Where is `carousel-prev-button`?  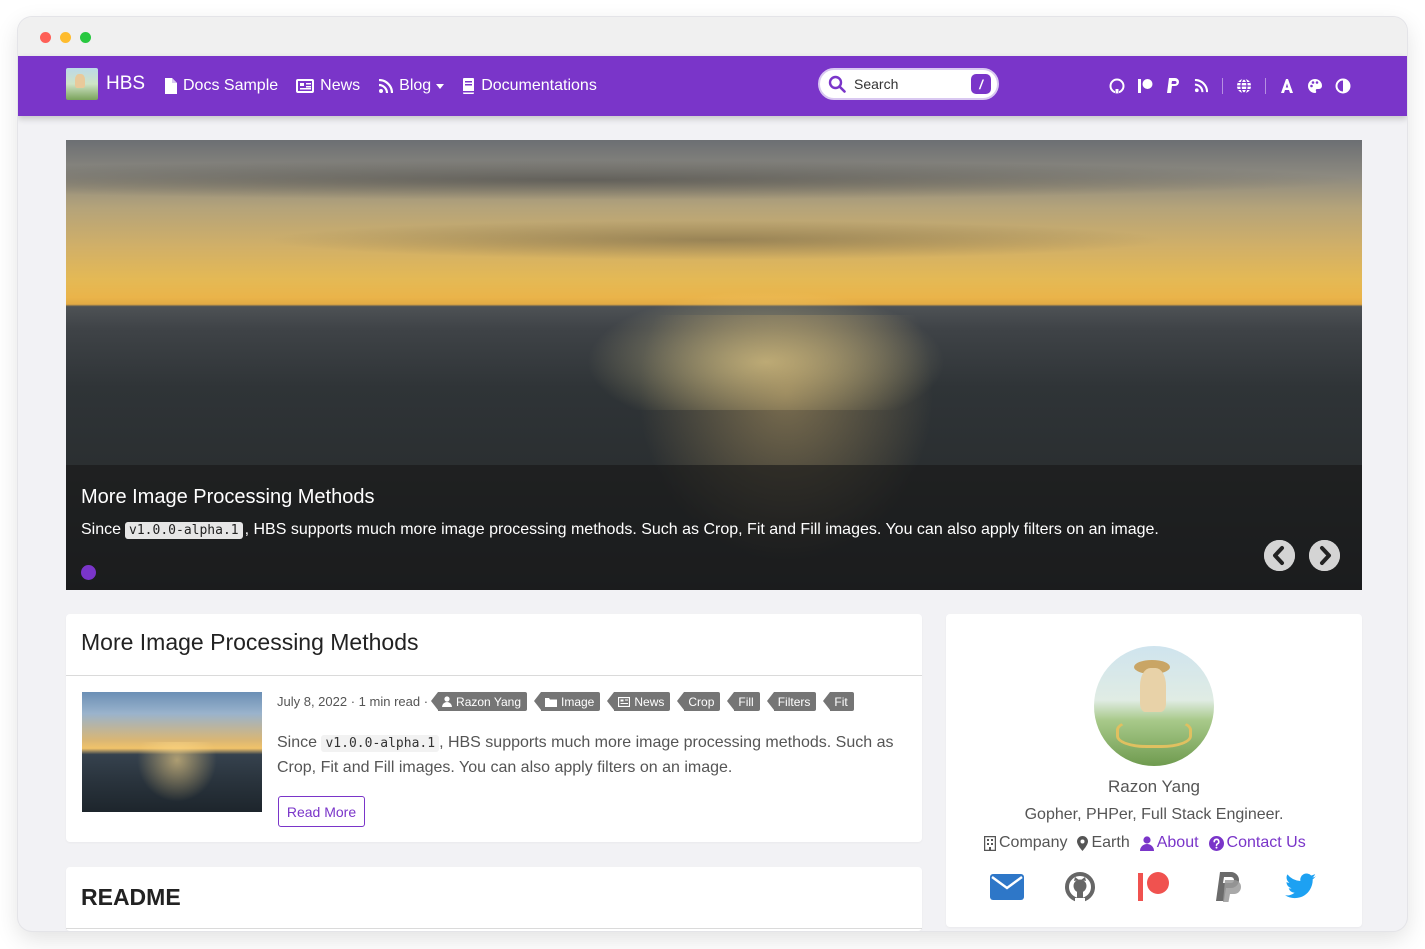 carousel-prev-button is located at coordinates (1279, 555).